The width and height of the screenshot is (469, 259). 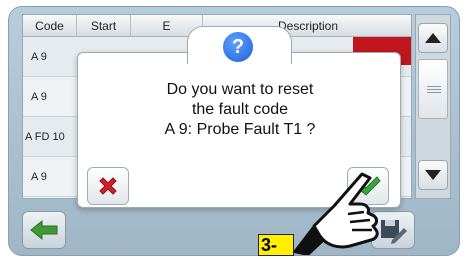 I want to click on header-code: Code, so click(x=50, y=26).